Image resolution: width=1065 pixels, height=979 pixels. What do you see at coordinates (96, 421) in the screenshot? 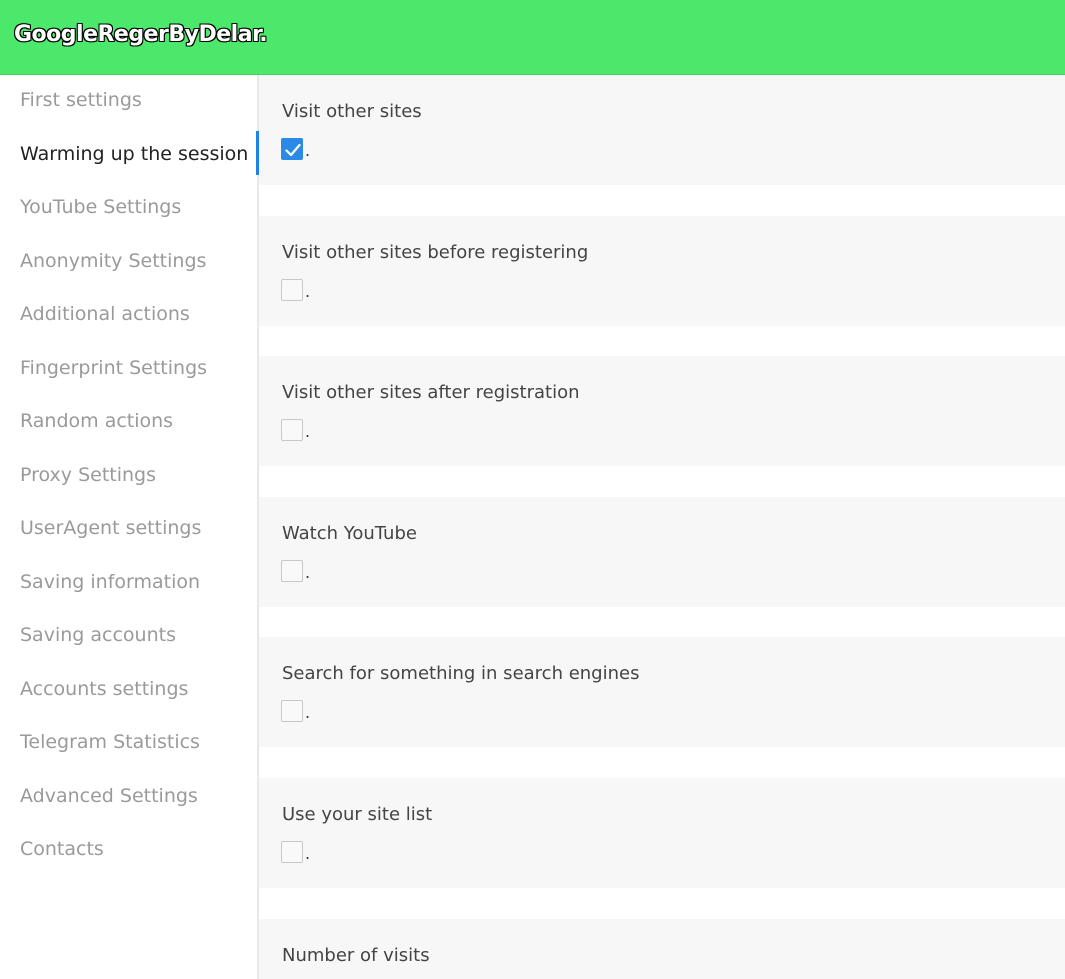
I see `sidebar-item-random-actions: Random actions` at bounding box center [96, 421].